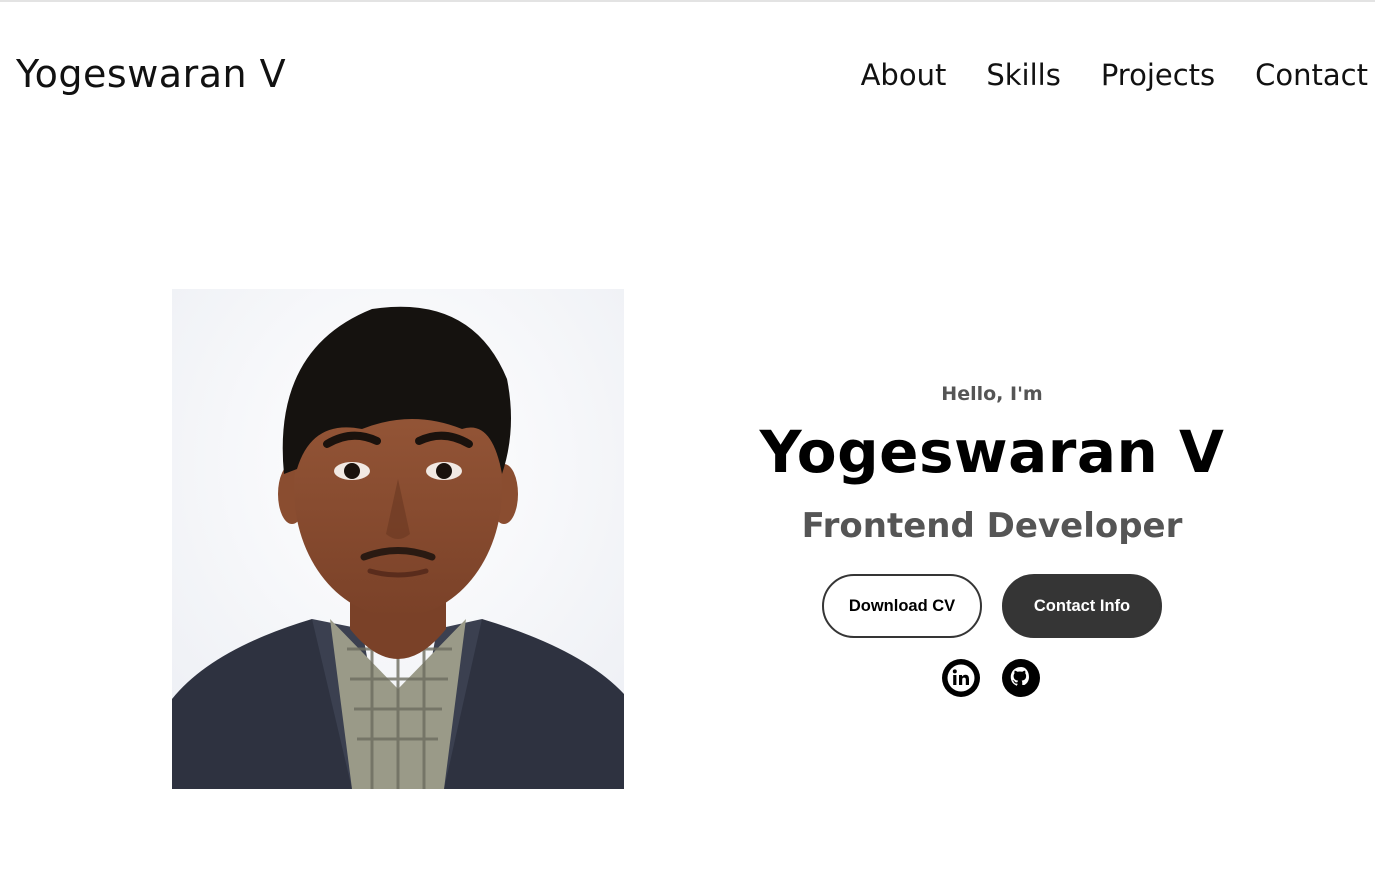 The image size is (1375, 882). Describe the element at coordinates (1082, 606) in the screenshot. I see `contact-info-button: Contact Info` at that location.